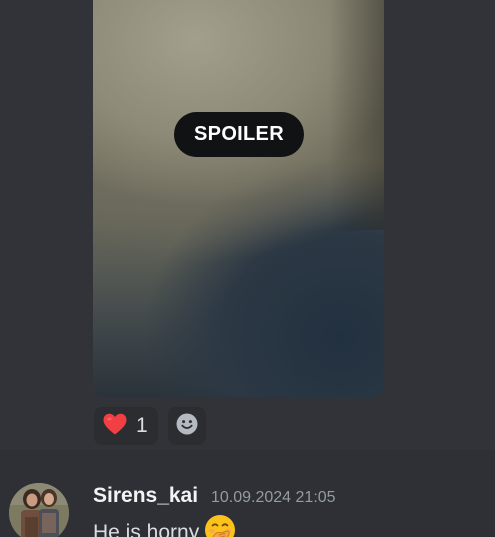  What do you see at coordinates (220, 525) in the screenshot?
I see `hand-over-mouth-icon` at bounding box center [220, 525].